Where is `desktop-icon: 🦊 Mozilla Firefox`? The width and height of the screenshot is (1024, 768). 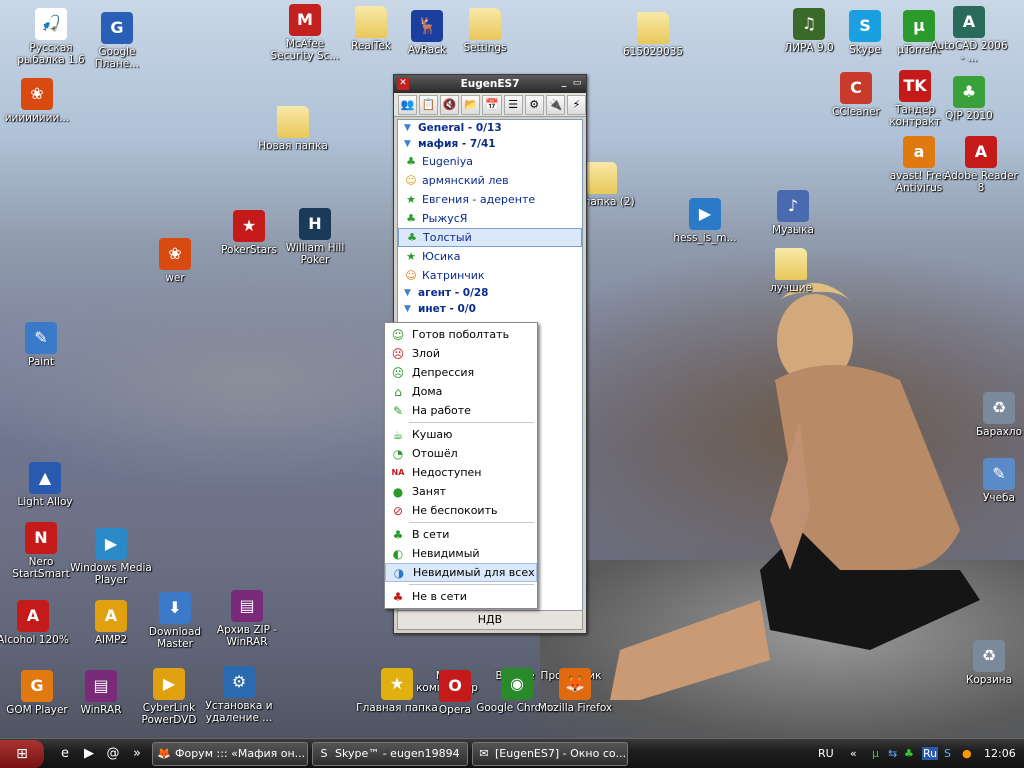
desktop-icon: 🦊 Mozilla Firefox is located at coordinates (575, 691).